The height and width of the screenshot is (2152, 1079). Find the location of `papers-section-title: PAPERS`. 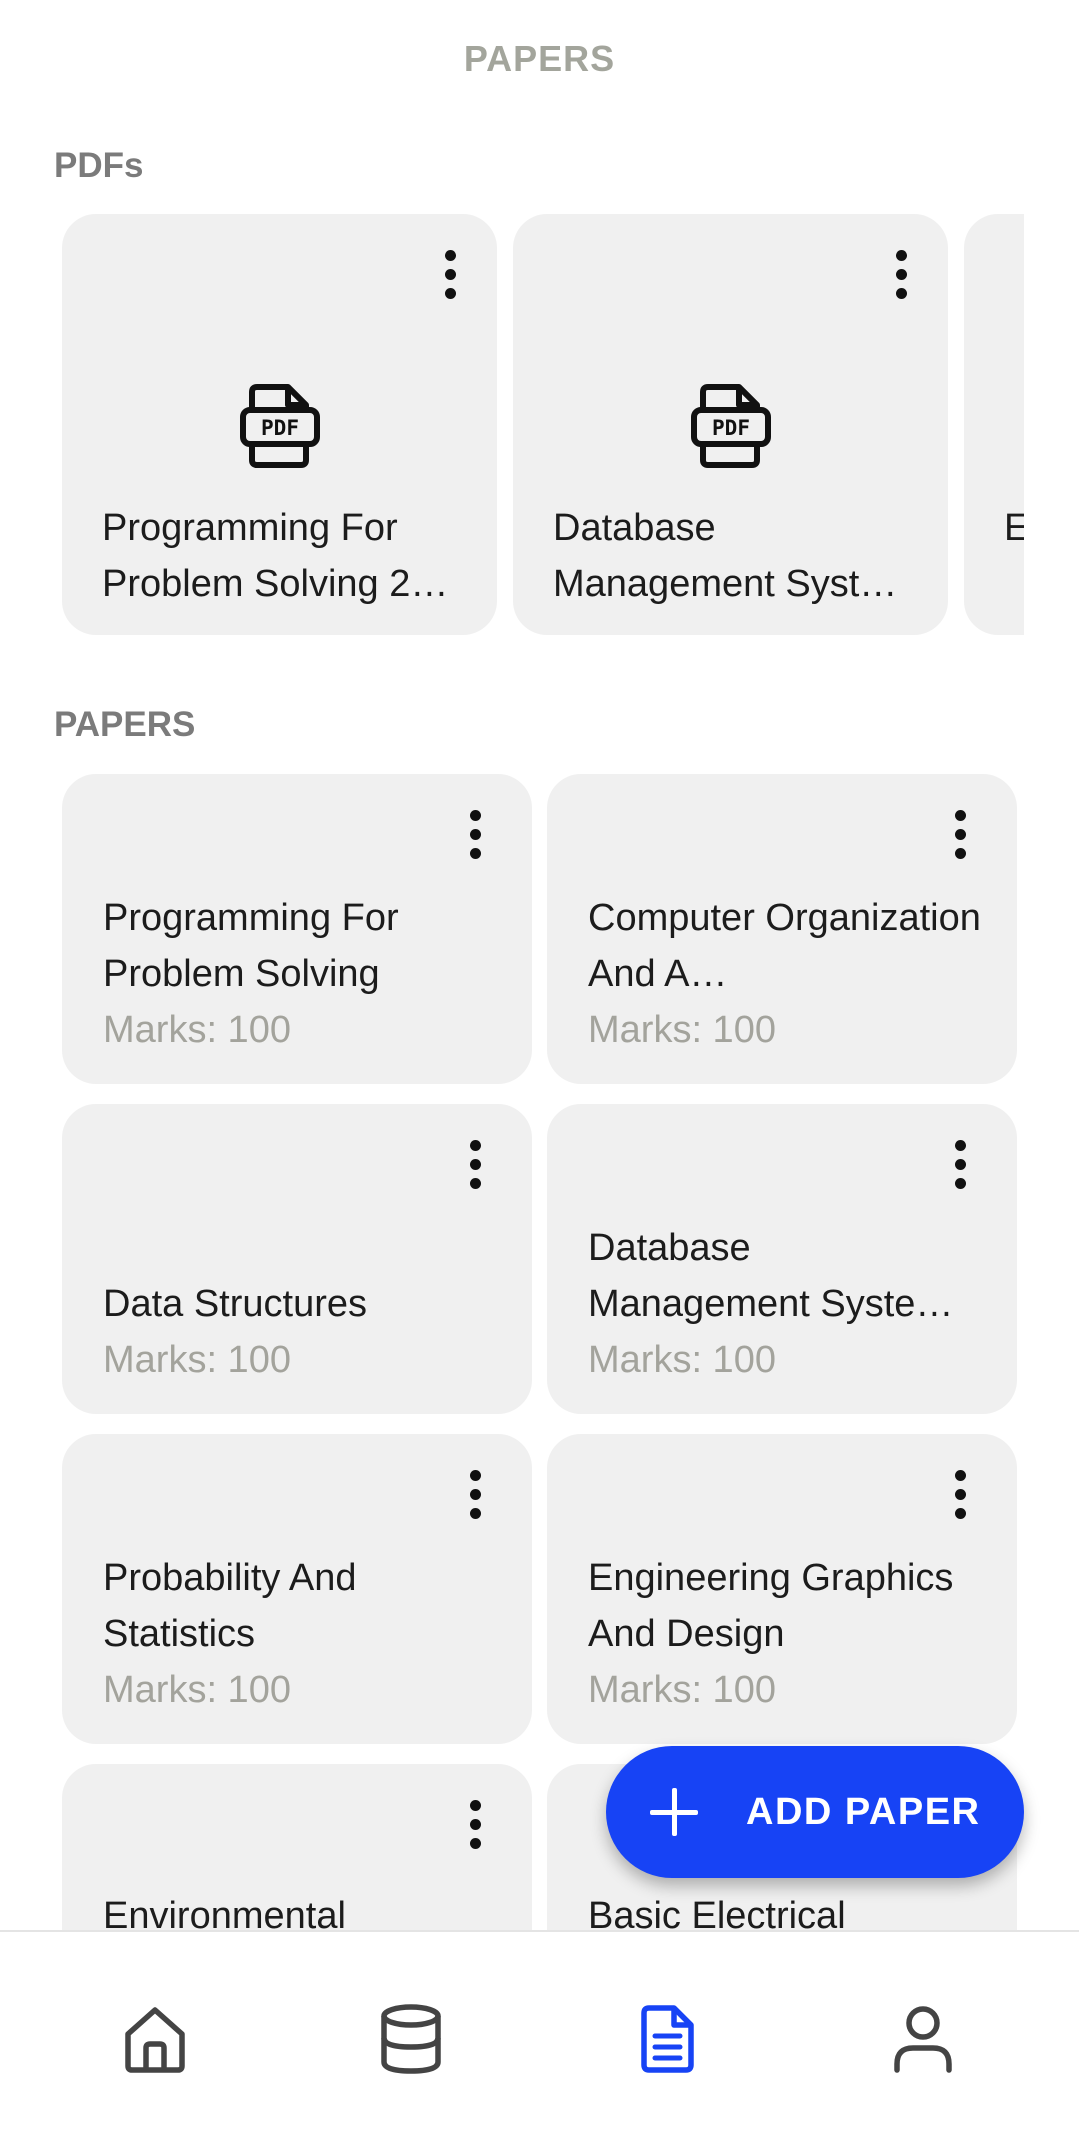

papers-section-title: PAPERS is located at coordinates (125, 724).